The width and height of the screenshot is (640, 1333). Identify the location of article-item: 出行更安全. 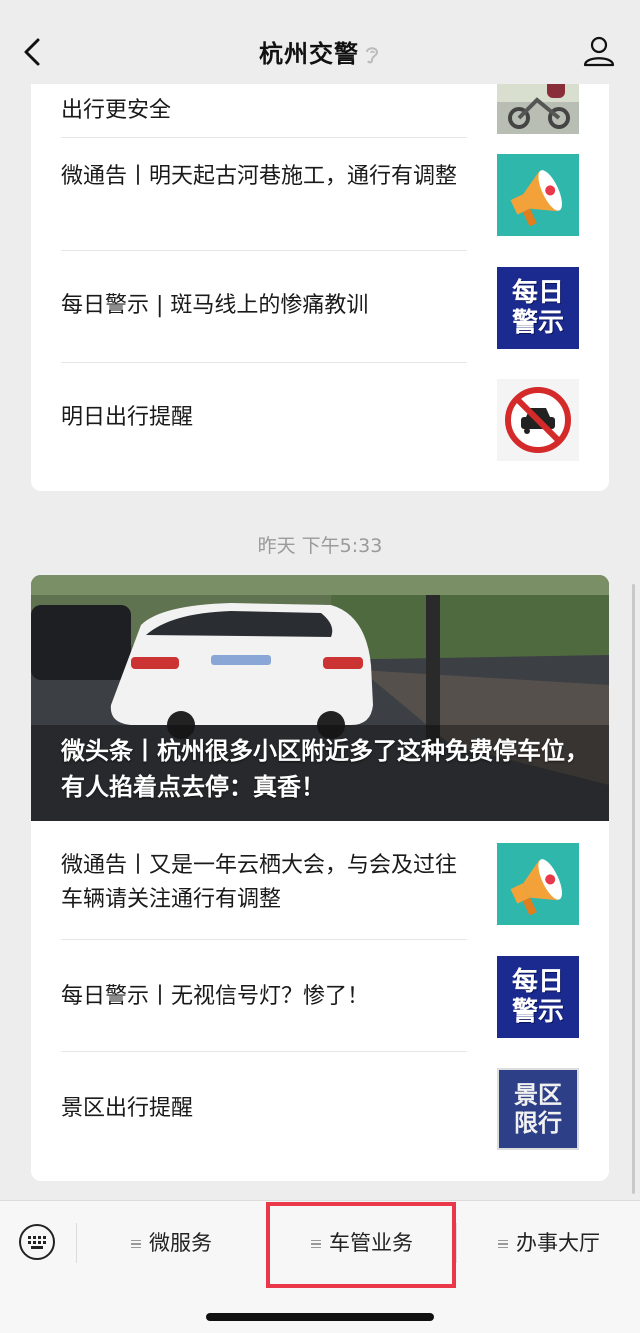
(320, 111).